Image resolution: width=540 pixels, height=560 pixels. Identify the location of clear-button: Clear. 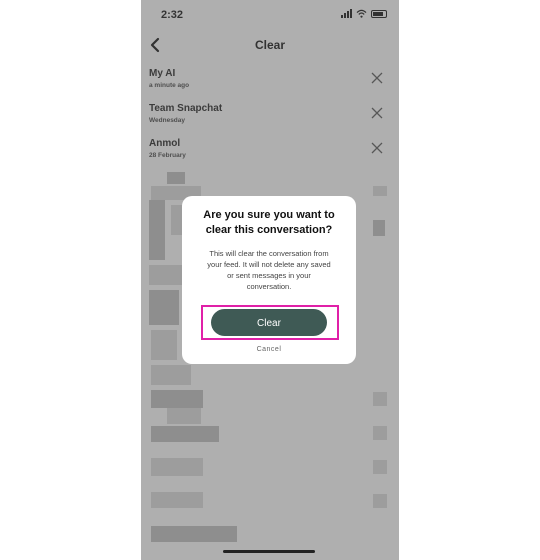
(269, 322).